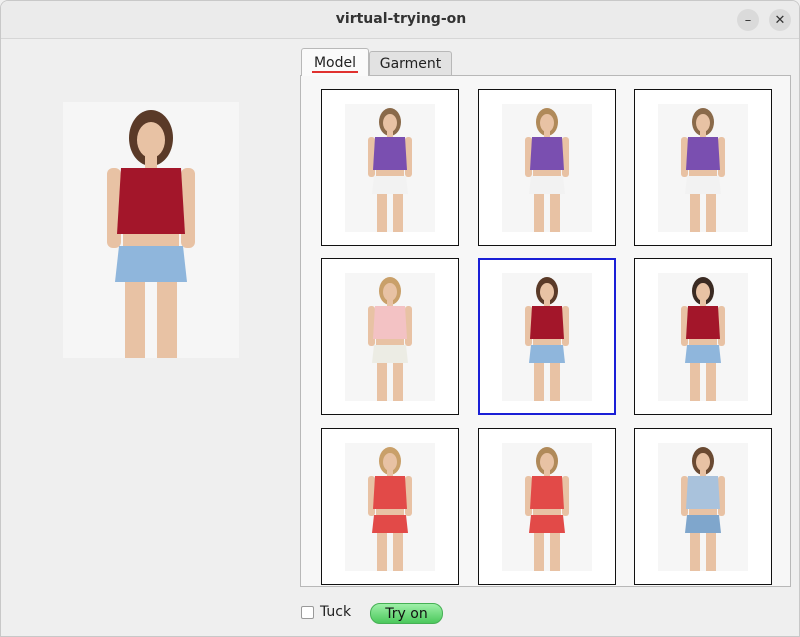 The height and width of the screenshot is (637, 800). I want to click on tuck-label: Tuck, so click(336, 612).